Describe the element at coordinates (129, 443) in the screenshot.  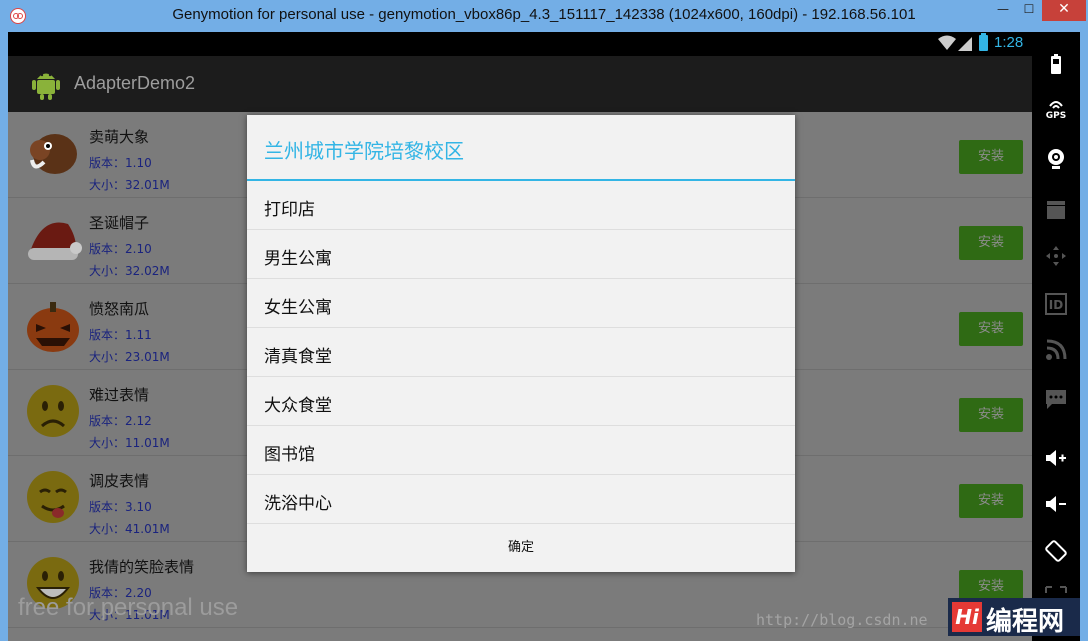
I see `app-size: 大小：11.01M` at that location.